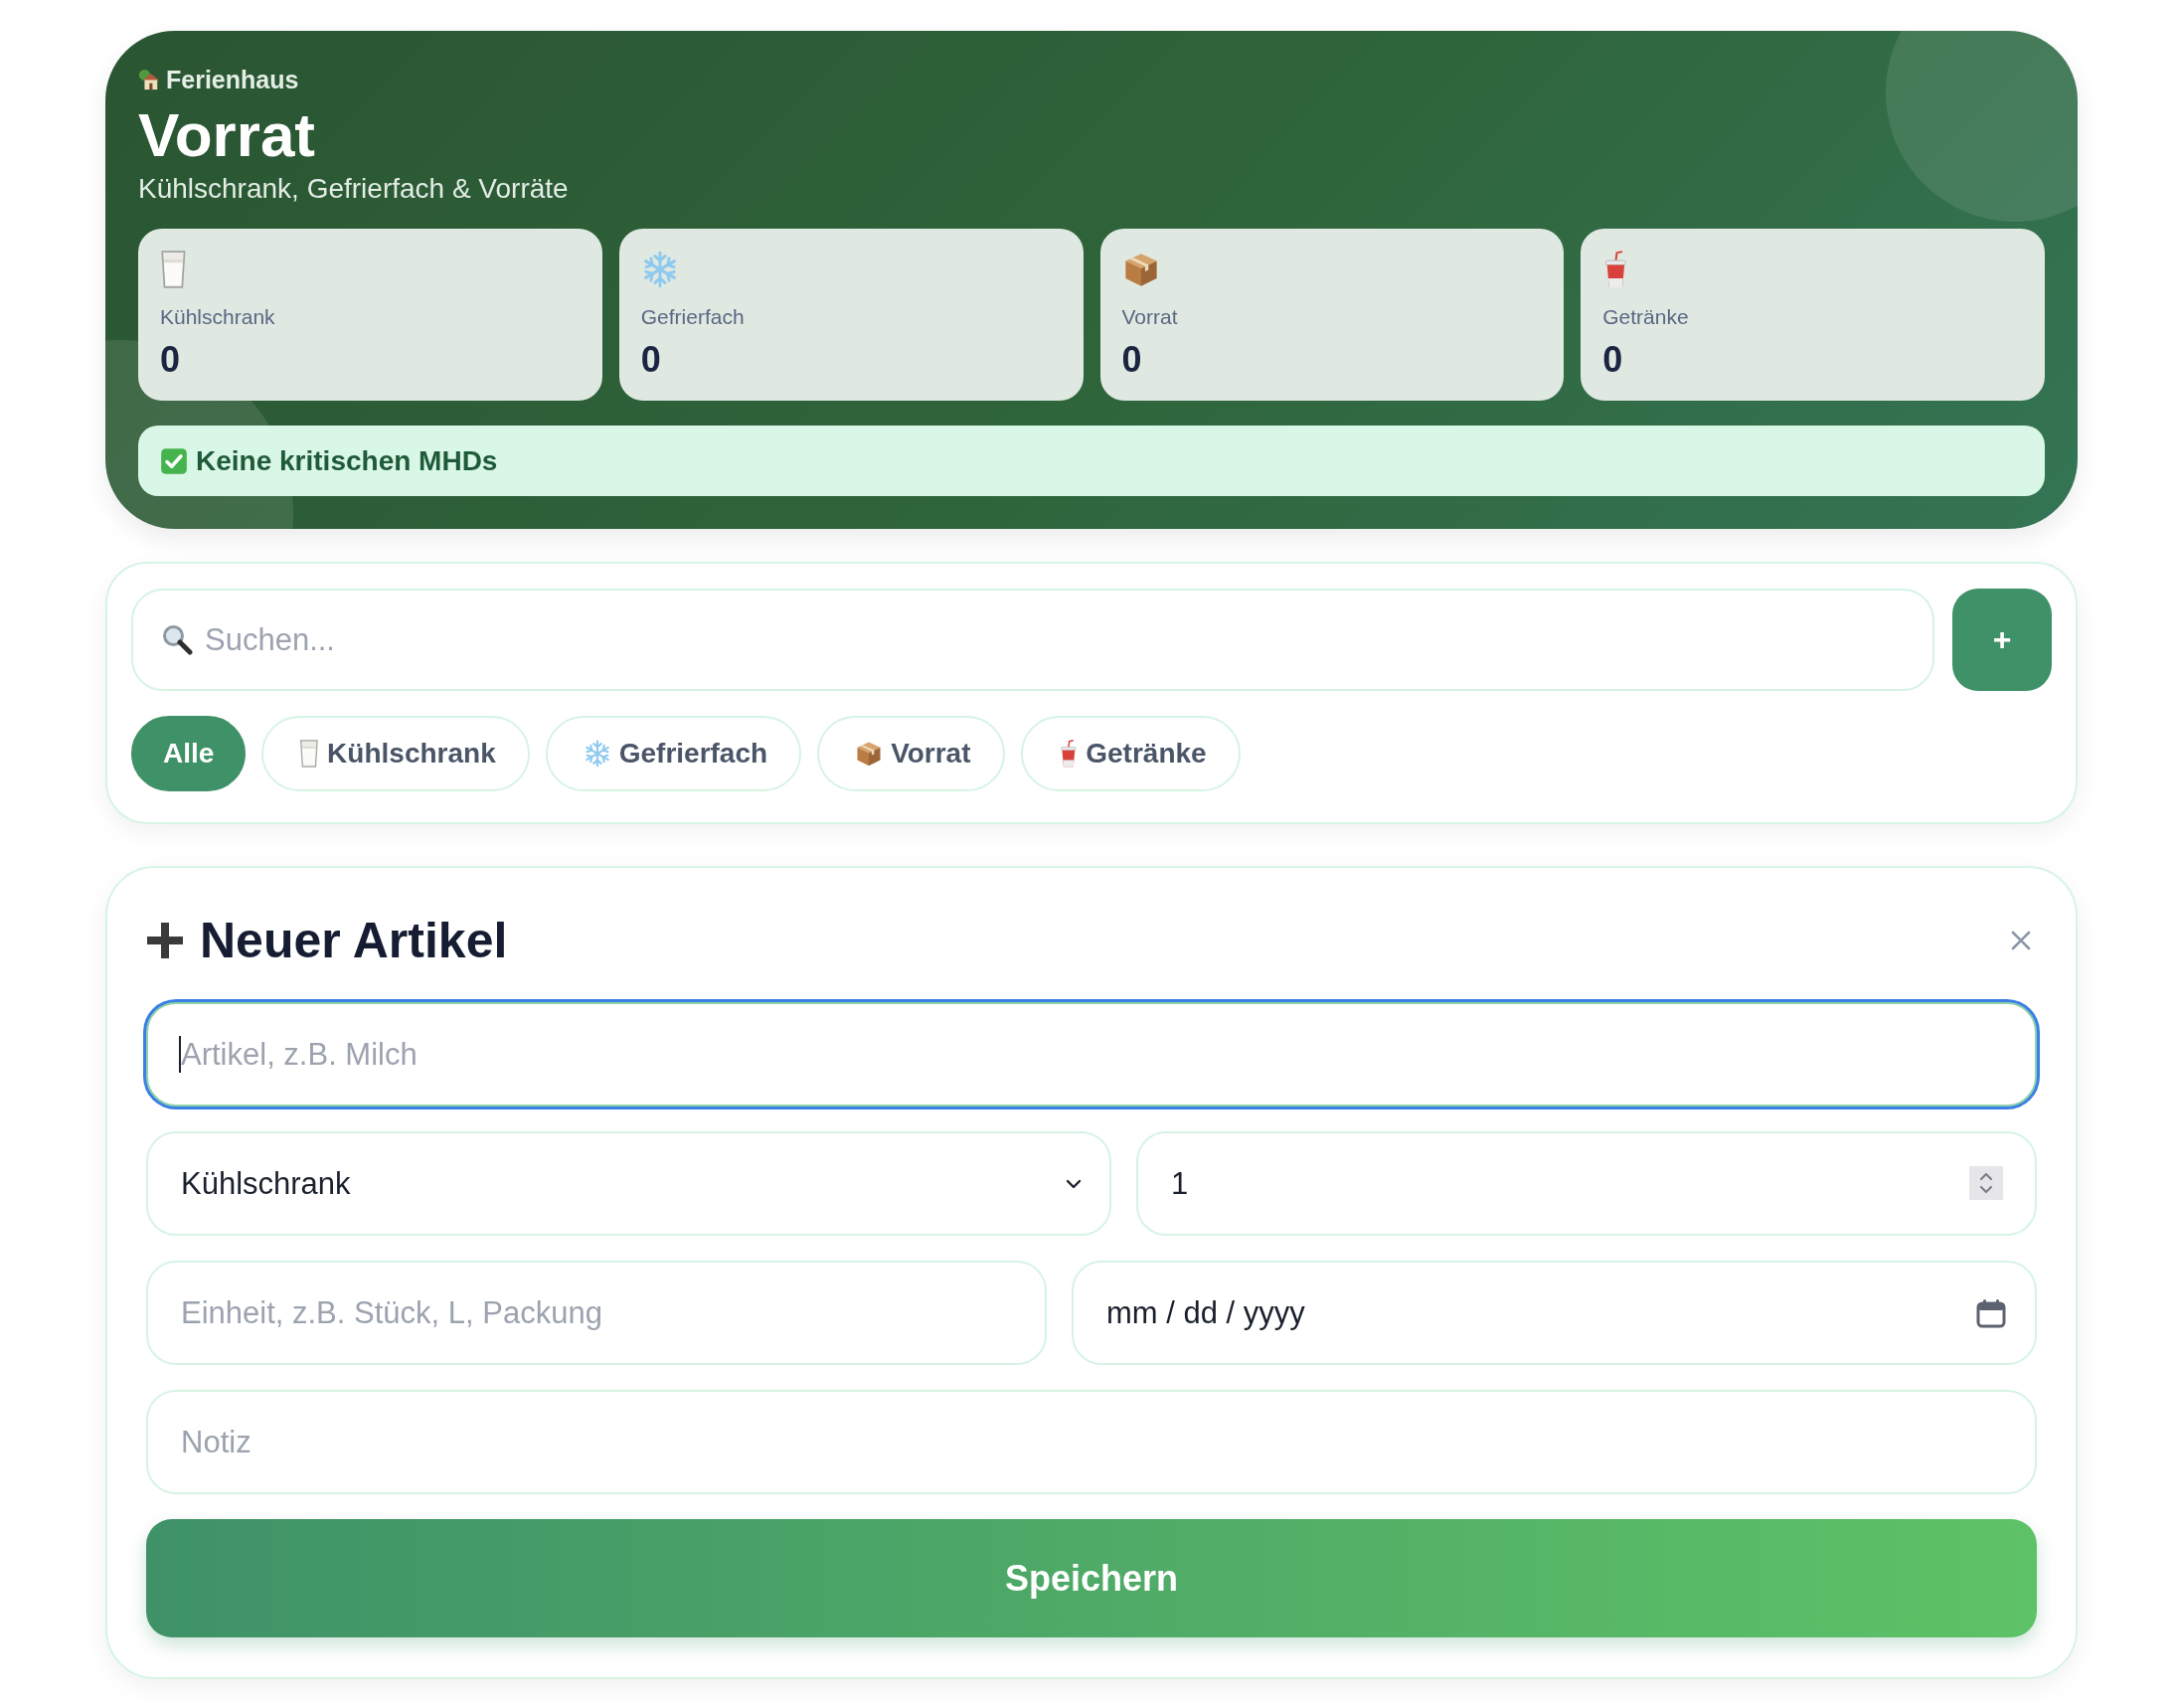  What do you see at coordinates (218, 317) in the screenshot?
I see `stat-label: Kühlschrank` at bounding box center [218, 317].